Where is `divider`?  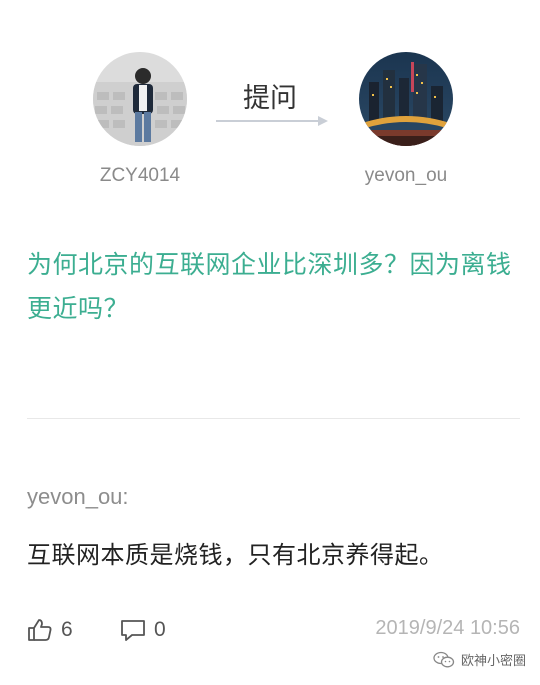 divider is located at coordinates (273, 418).